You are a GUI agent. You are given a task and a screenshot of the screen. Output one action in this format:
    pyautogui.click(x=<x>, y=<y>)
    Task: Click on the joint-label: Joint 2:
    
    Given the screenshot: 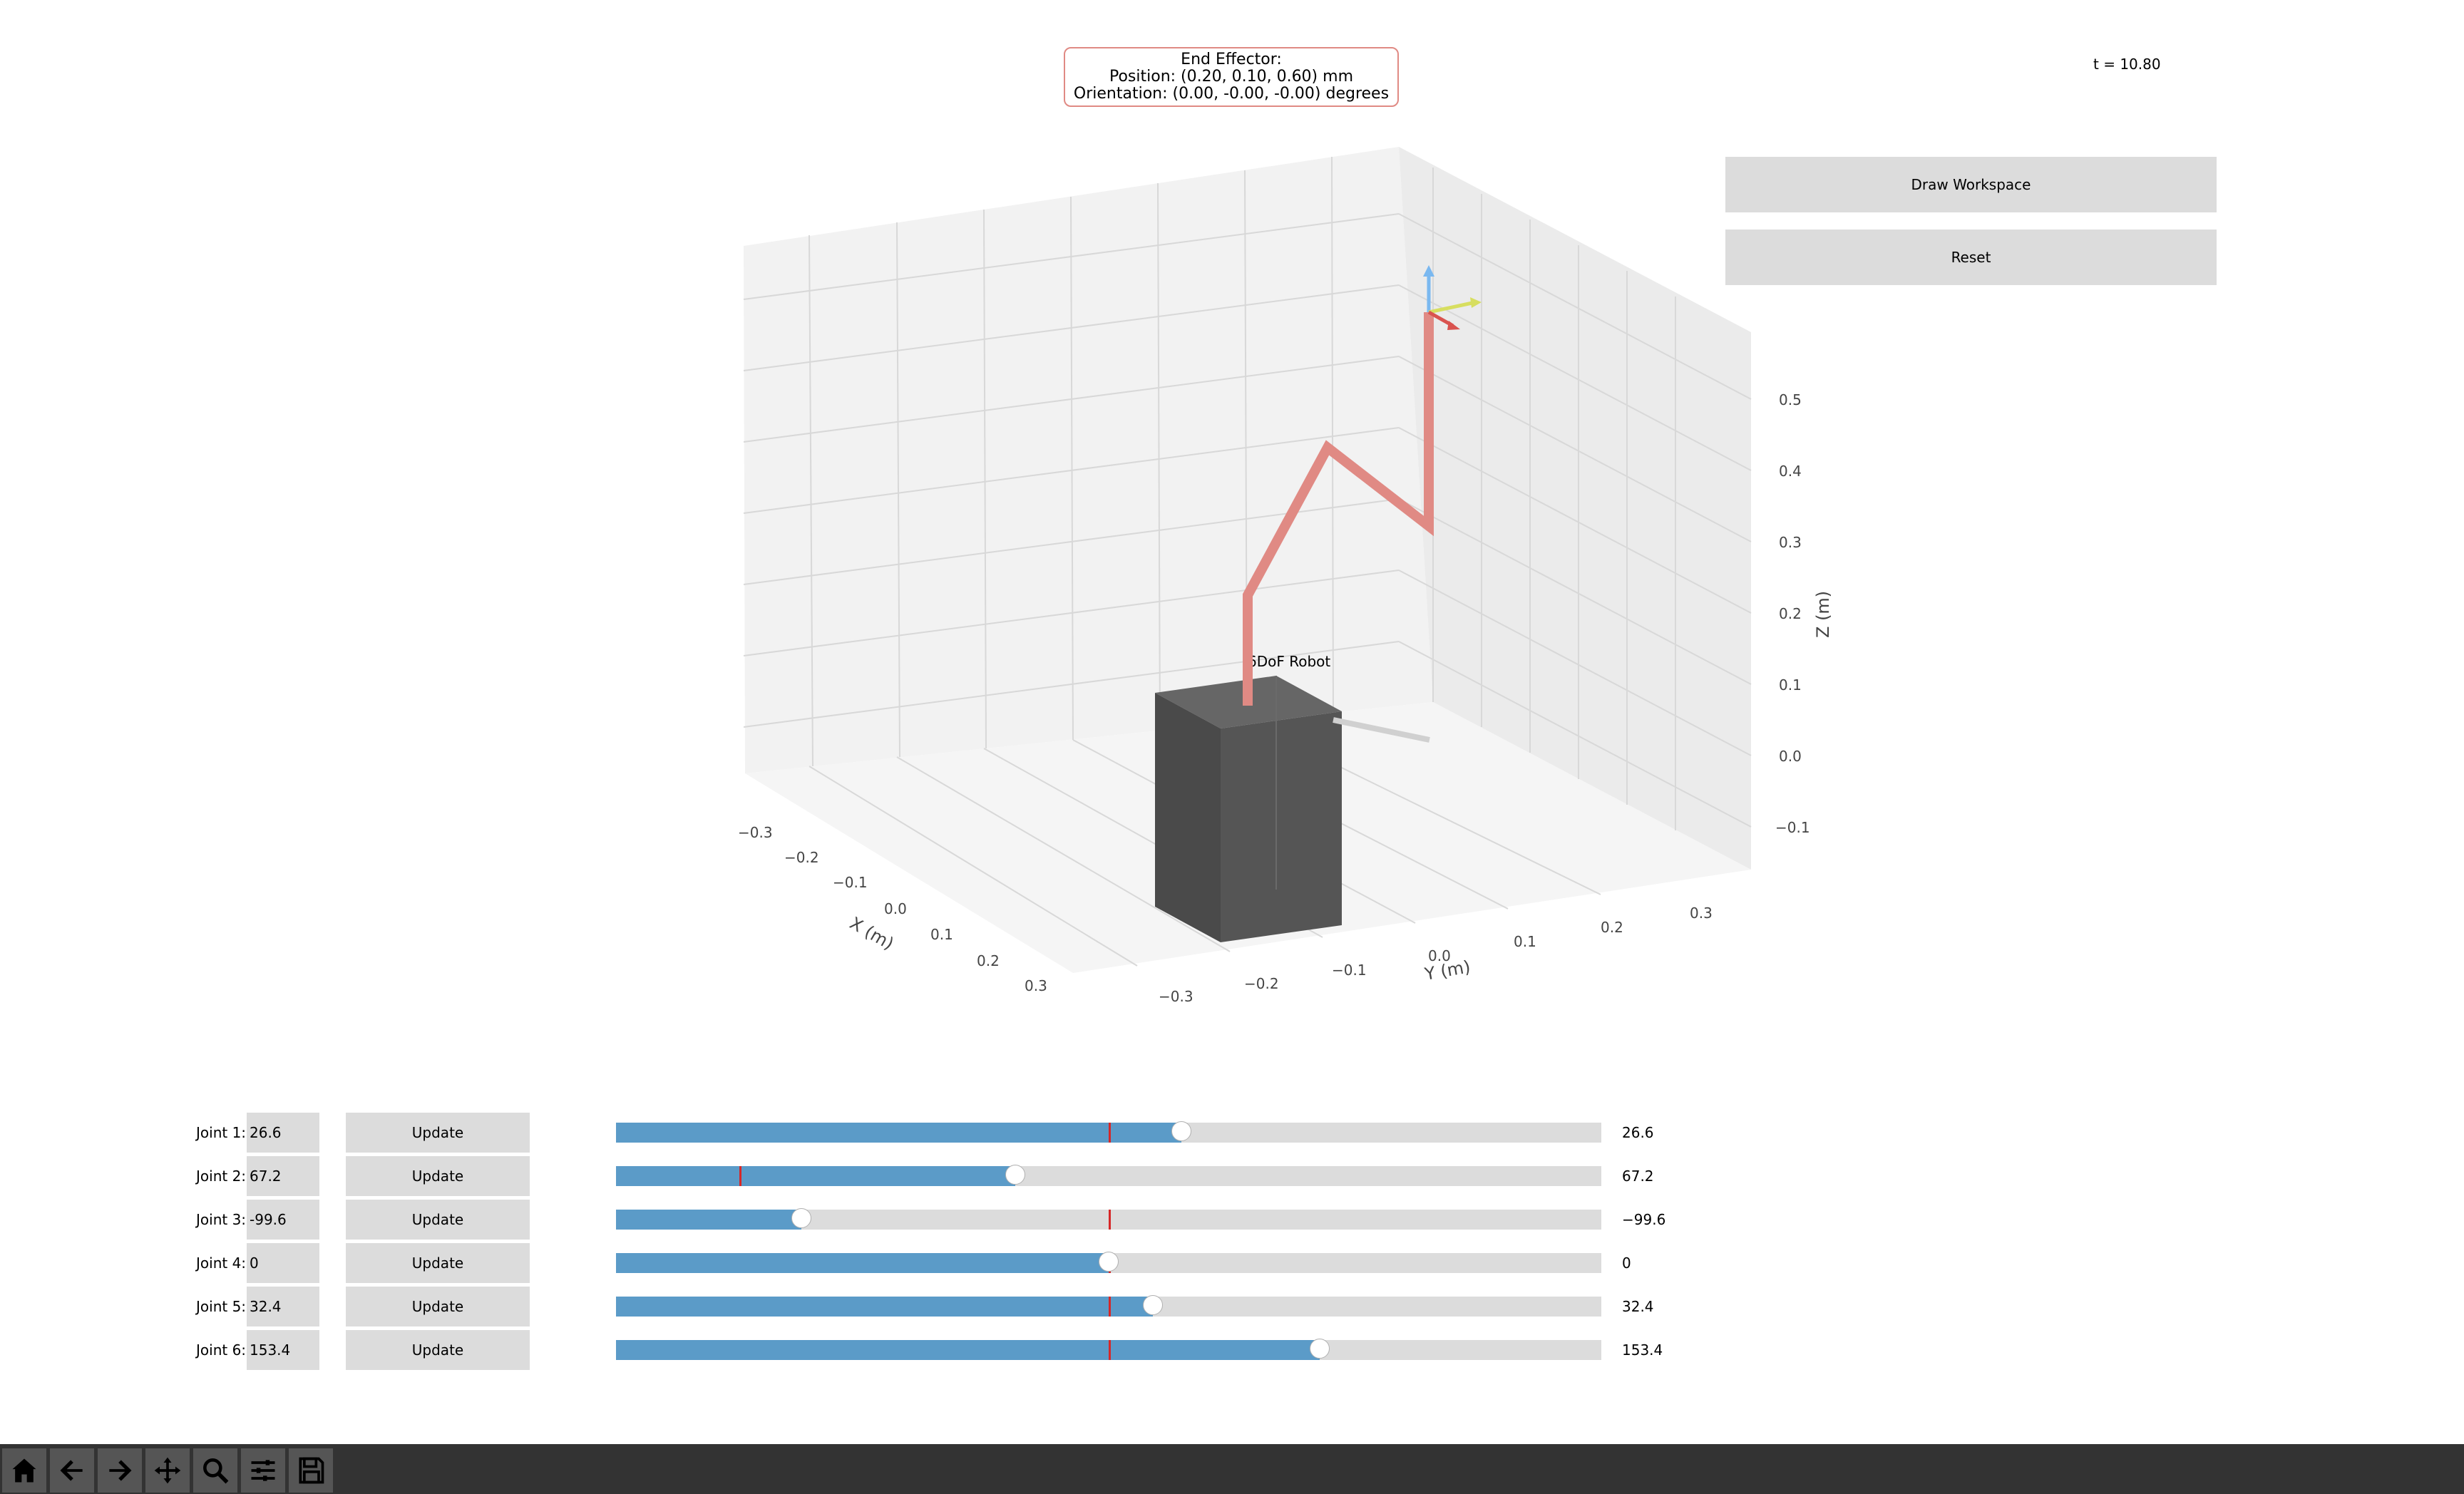 What is the action you would take?
    pyautogui.click(x=221, y=1176)
    